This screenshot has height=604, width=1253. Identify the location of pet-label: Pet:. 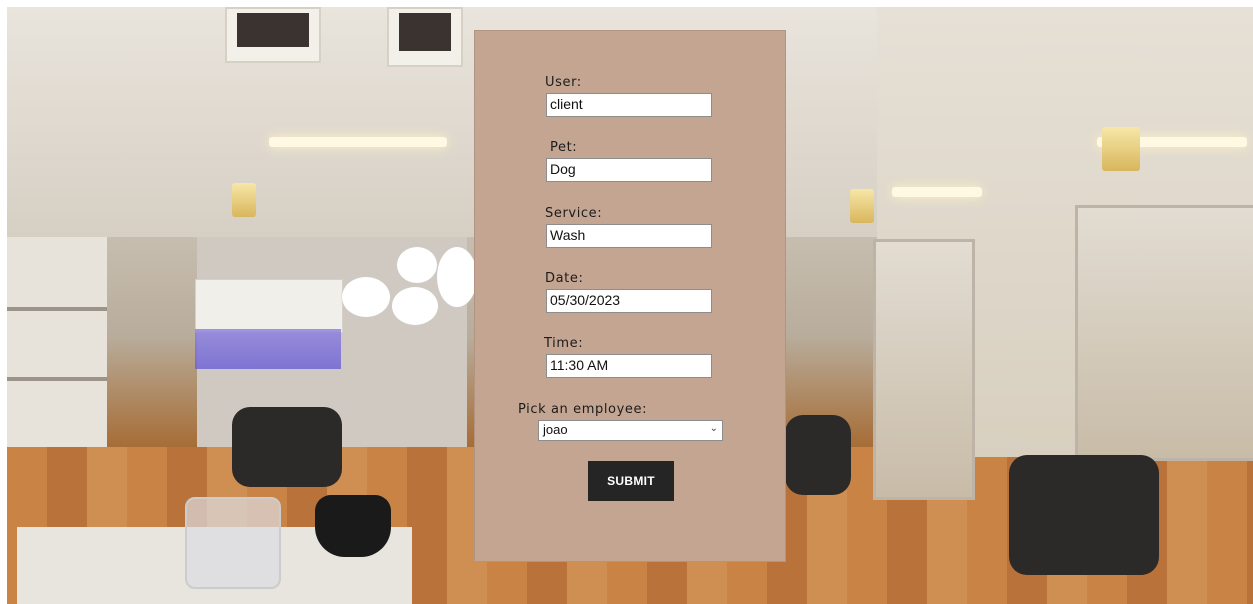
(564, 147).